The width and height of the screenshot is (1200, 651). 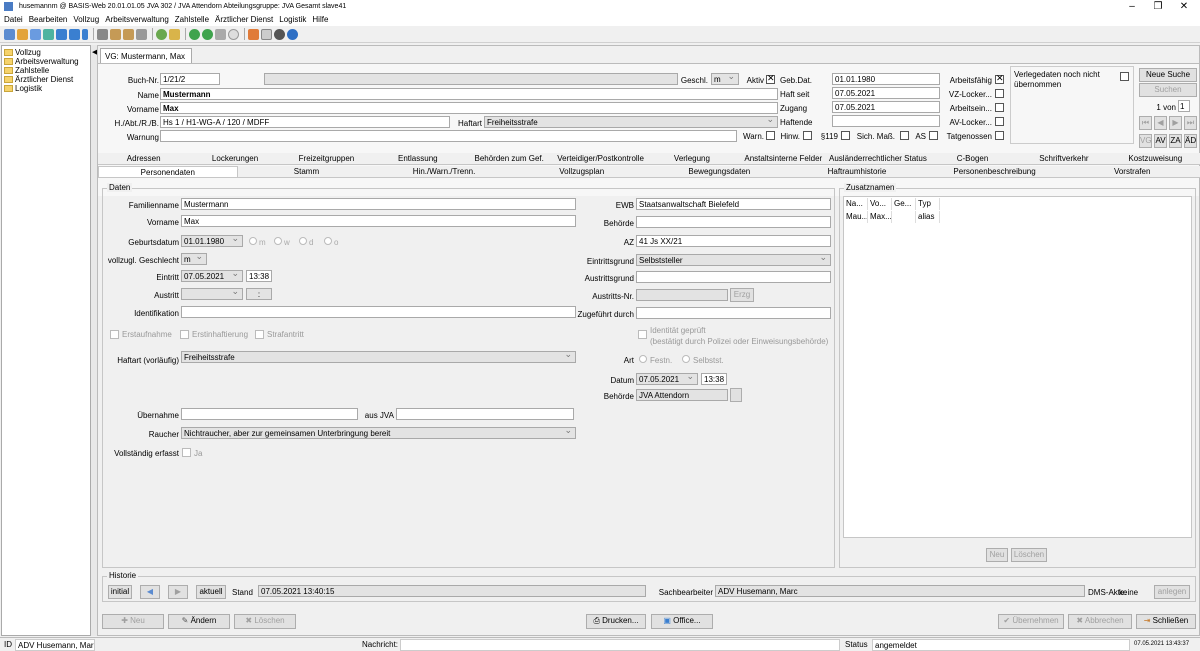 What do you see at coordinates (146, 55) in the screenshot?
I see `document-tab: VG: Mustermann, Max` at bounding box center [146, 55].